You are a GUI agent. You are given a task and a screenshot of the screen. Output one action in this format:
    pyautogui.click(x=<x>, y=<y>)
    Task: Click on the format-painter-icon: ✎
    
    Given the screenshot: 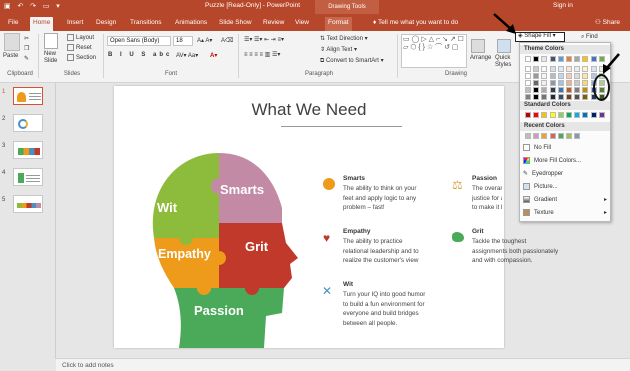 What is the action you would take?
    pyautogui.click(x=26, y=58)
    